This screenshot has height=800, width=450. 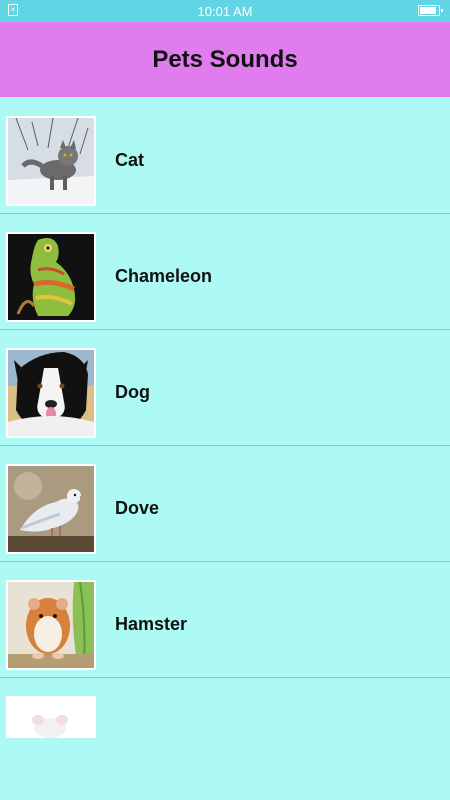 I want to click on pet-name: Cat, so click(x=130, y=160).